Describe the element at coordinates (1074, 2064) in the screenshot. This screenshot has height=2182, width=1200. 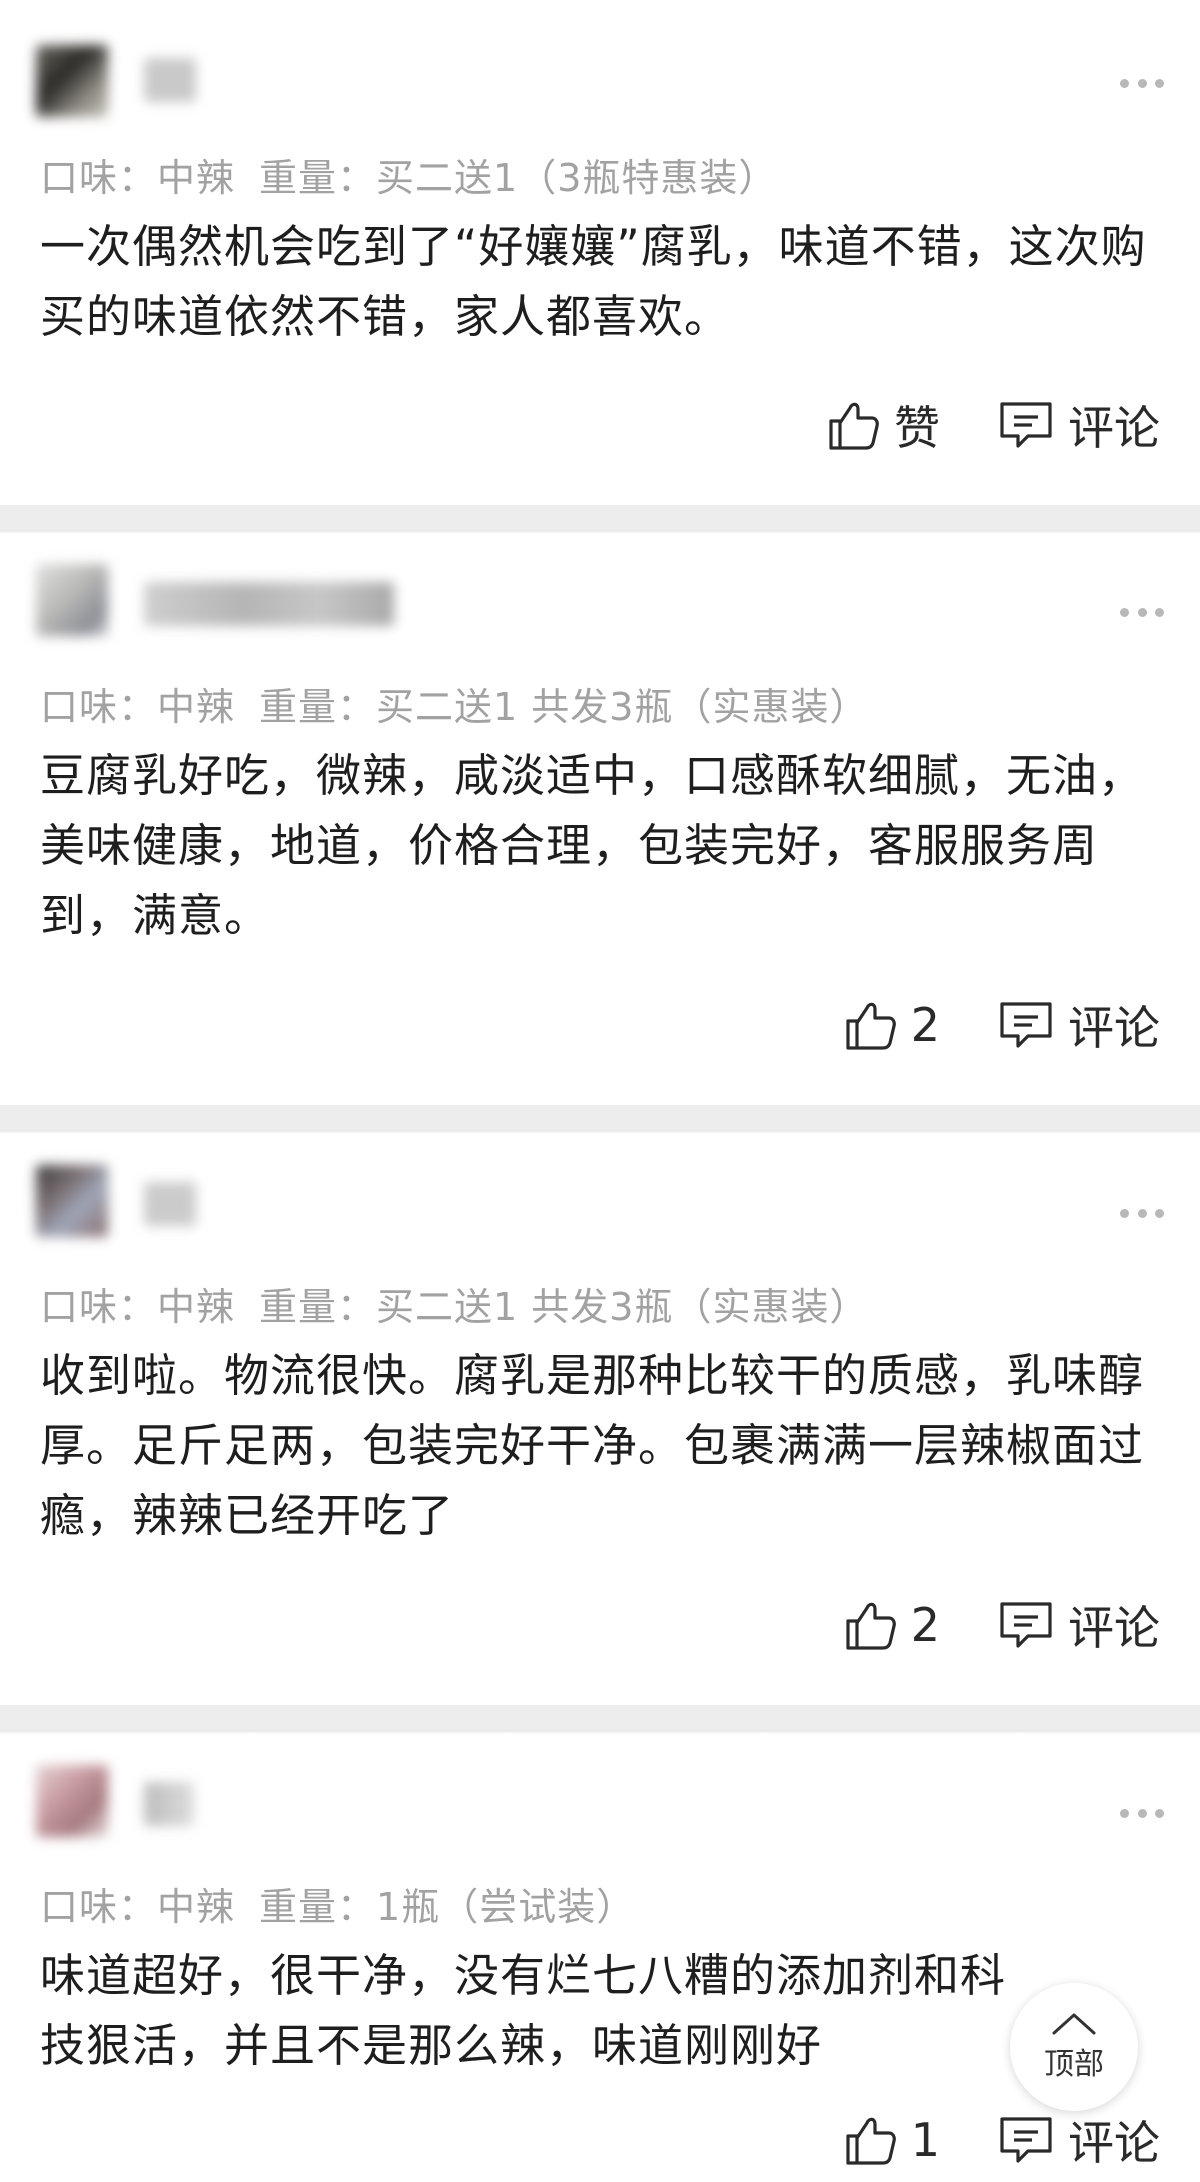
I see `back-to-top-label: 顶部` at that location.